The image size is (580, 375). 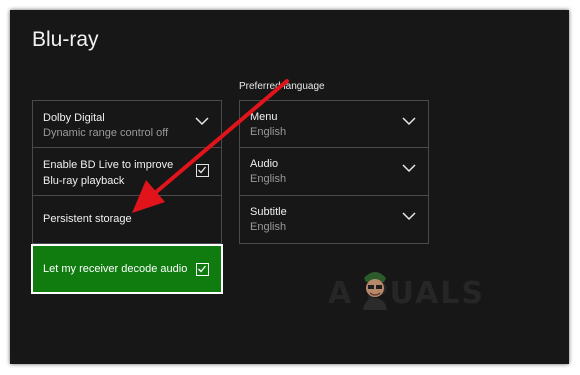 What do you see at coordinates (268, 212) in the screenshot?
I see `dropdown-label: Subtitle` at bounding box center [268, 212].